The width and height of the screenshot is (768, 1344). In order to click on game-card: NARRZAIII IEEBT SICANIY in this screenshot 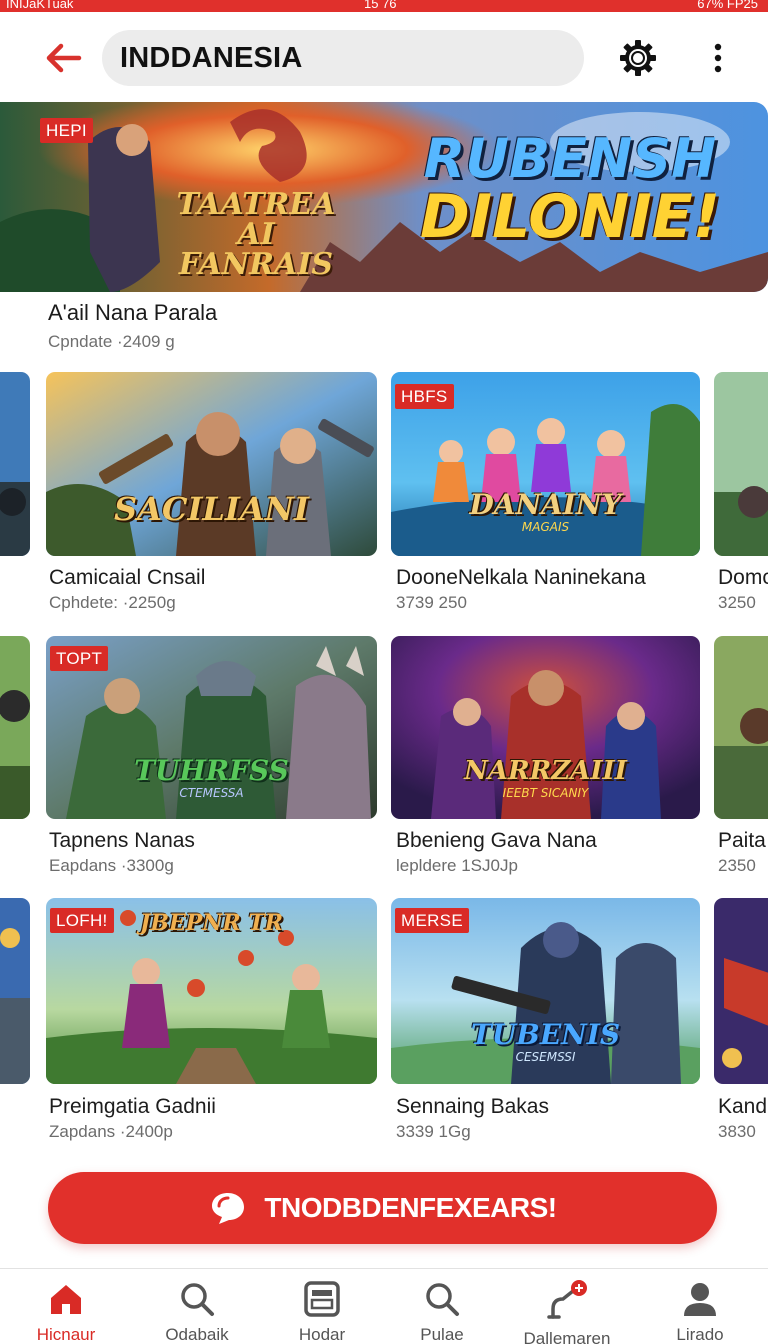, I will do `click(545, 727)`.